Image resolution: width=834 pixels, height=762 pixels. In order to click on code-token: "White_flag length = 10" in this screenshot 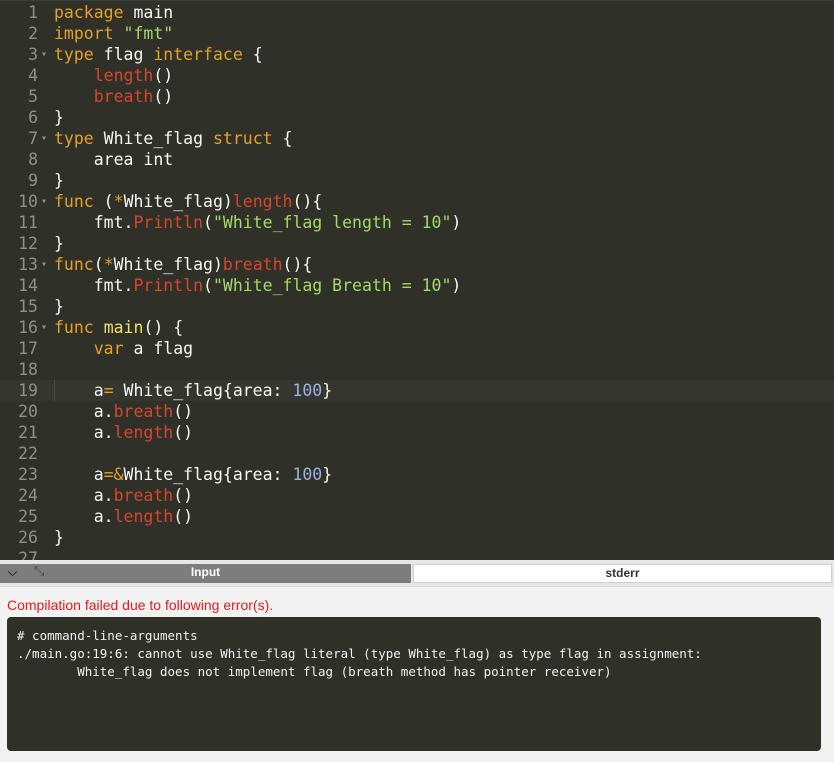, I will do `click(332, 222)`.